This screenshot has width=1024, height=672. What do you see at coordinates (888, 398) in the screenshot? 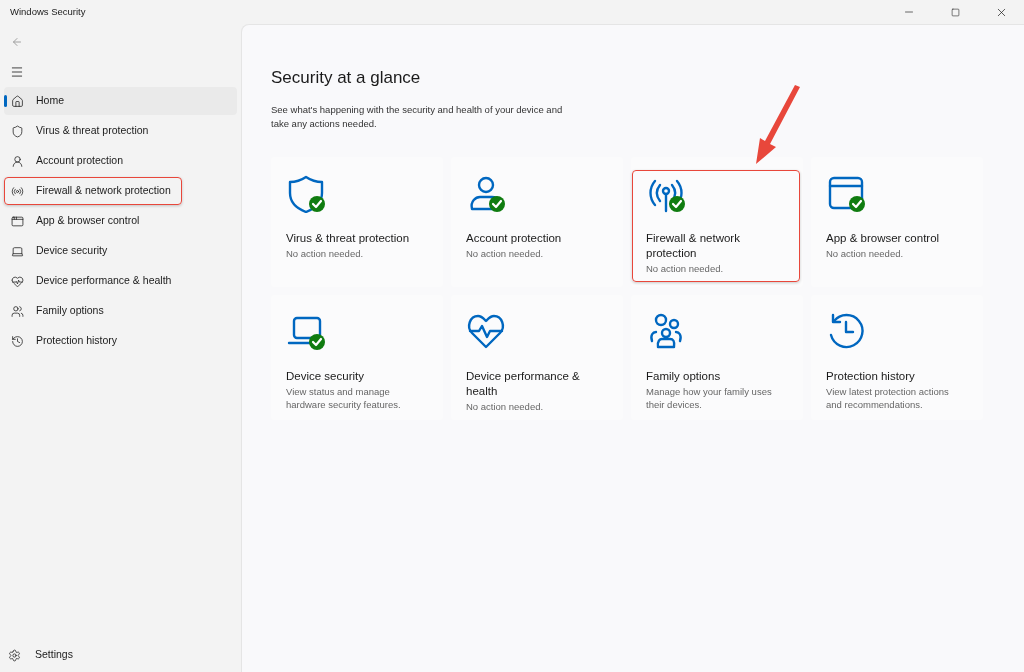
I see `card-status: View latest protection actions and recommendations.` at bounding box center [888, 398].